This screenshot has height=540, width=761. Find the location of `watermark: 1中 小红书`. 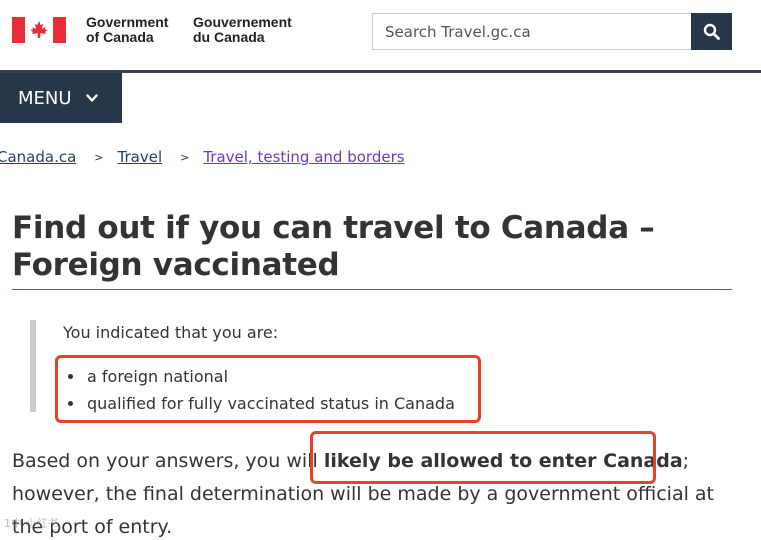

watermark: 1中 小红书 is located at coordinates (31, 523).